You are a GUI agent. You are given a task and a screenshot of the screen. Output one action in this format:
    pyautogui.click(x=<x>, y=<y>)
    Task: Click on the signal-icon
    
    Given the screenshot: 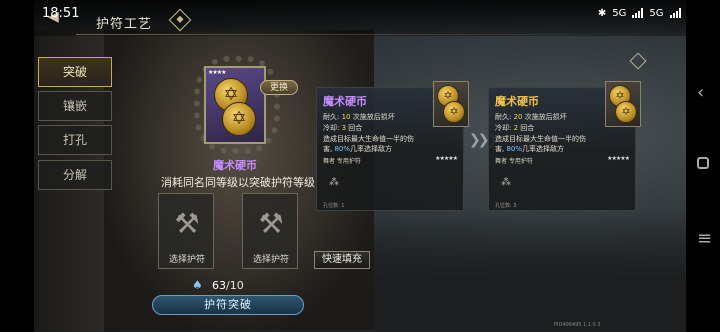 What is the action you would take?
    pyautogui.click(x=638, y=13)
    